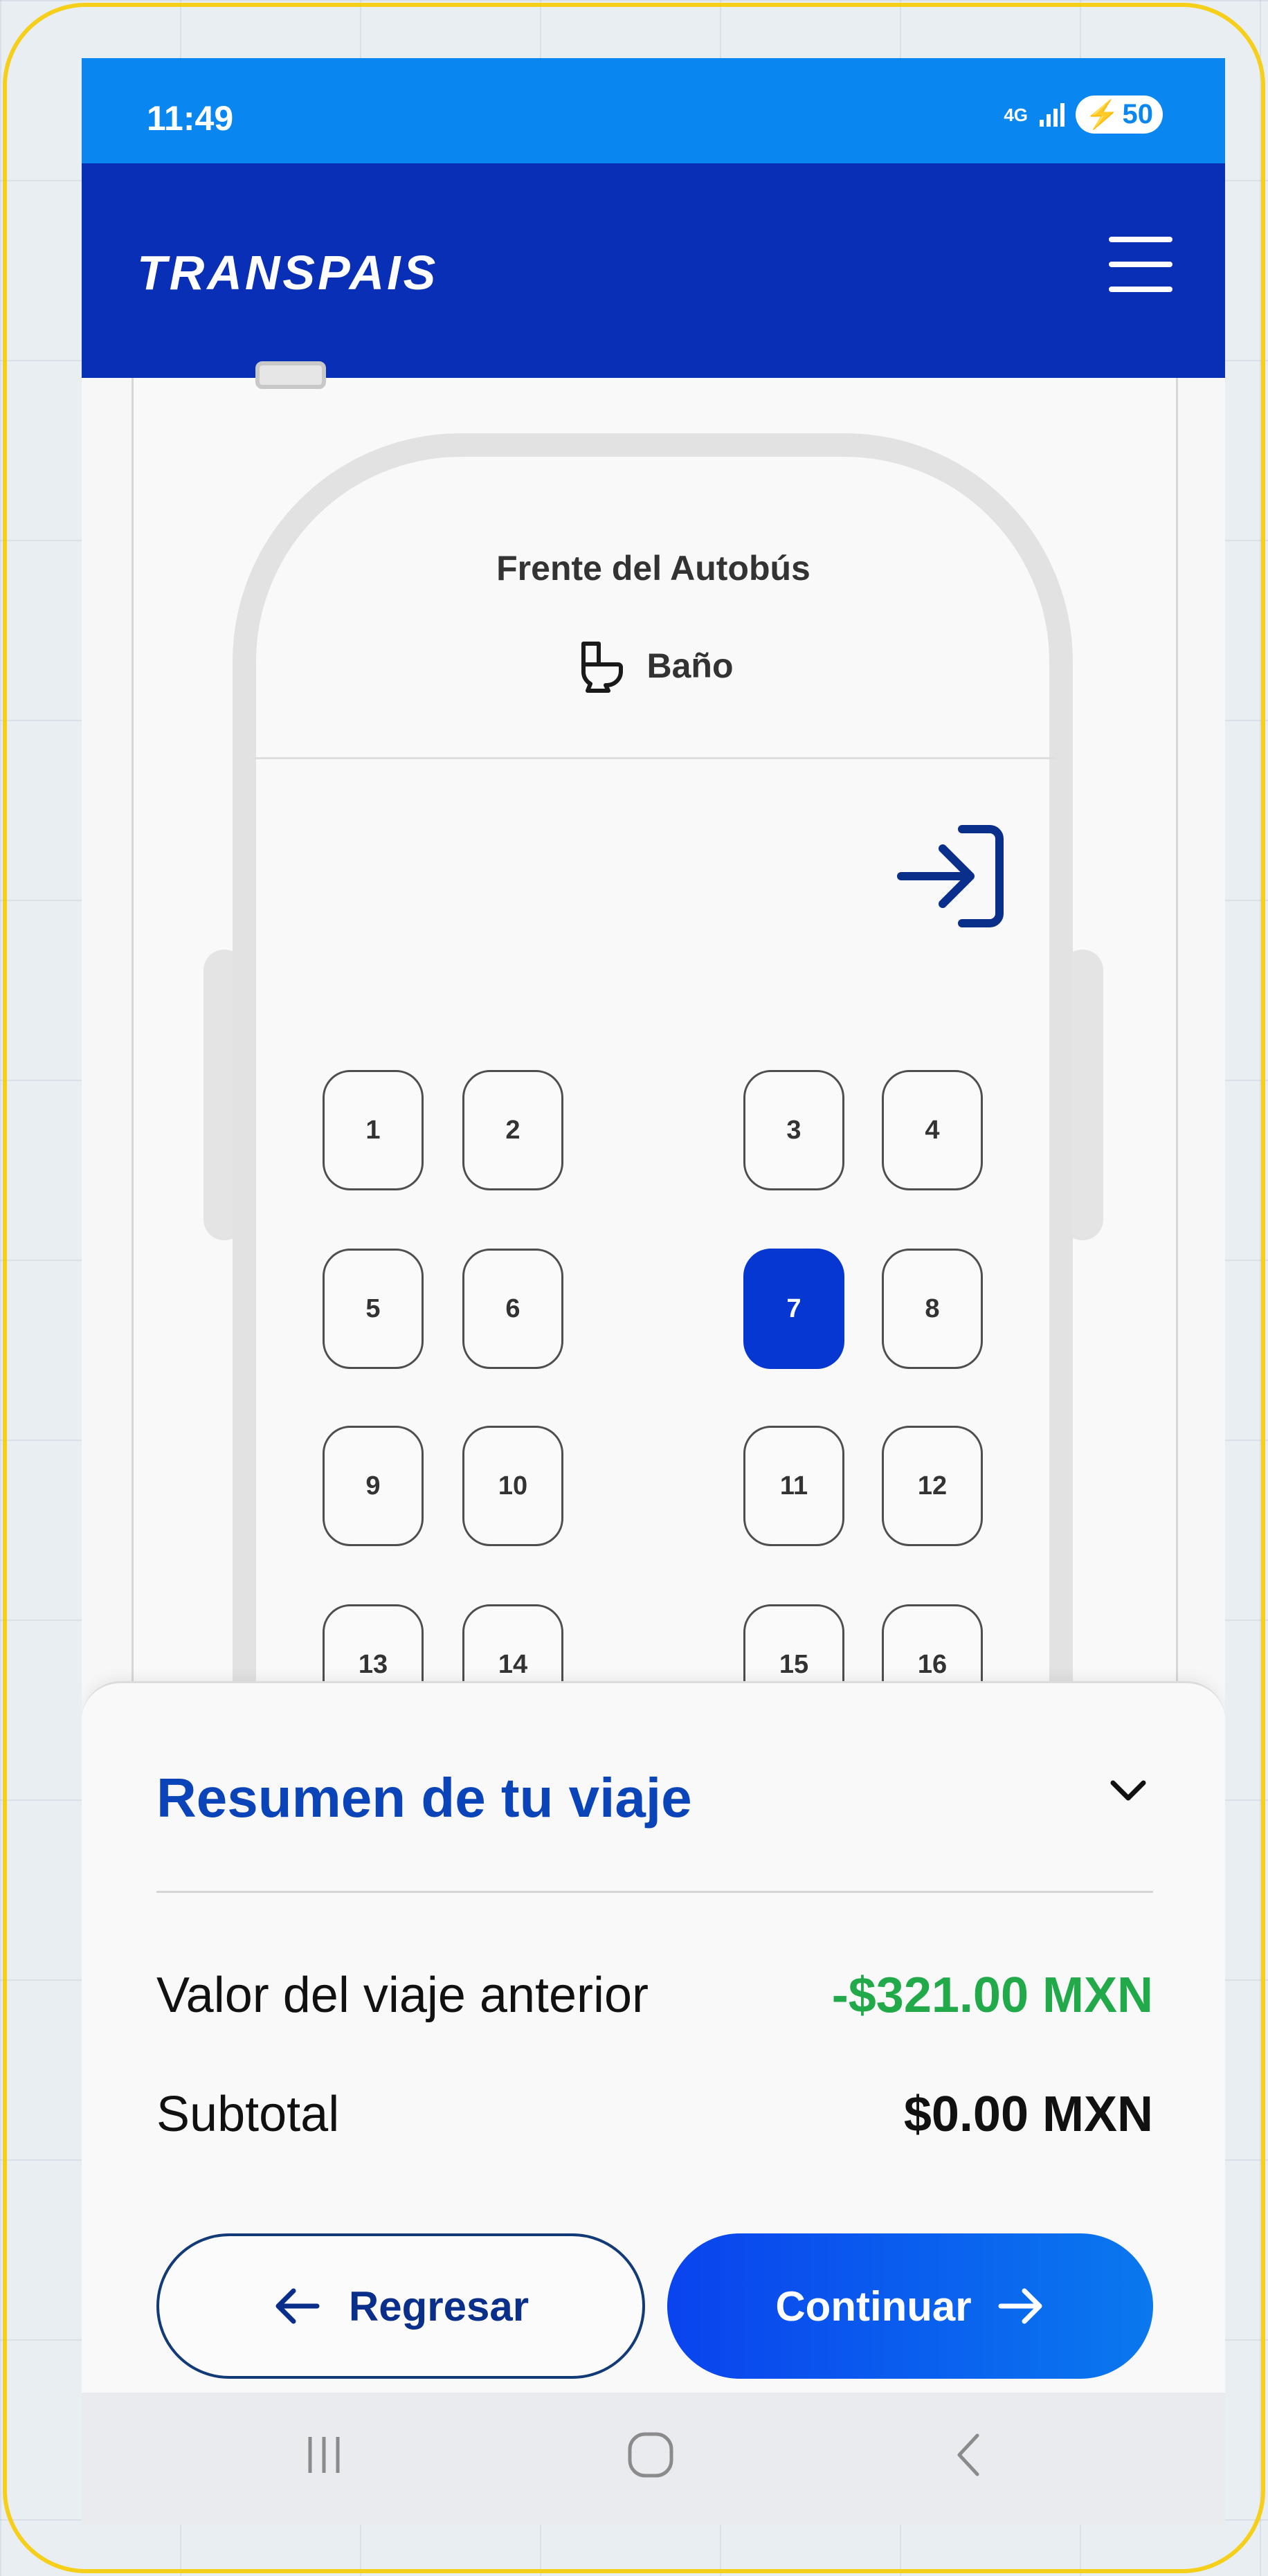  I want to click on home-icon, so click(650, 2455).